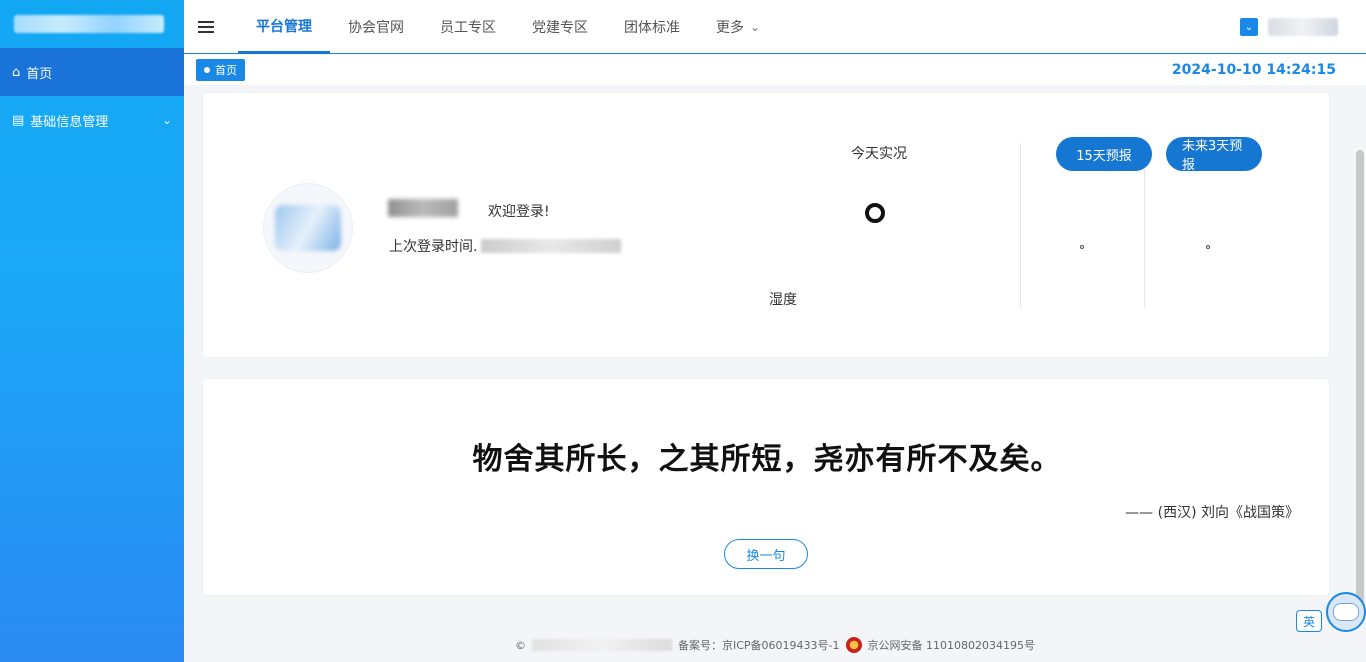  I want to click on divider, so click(1020, 225).